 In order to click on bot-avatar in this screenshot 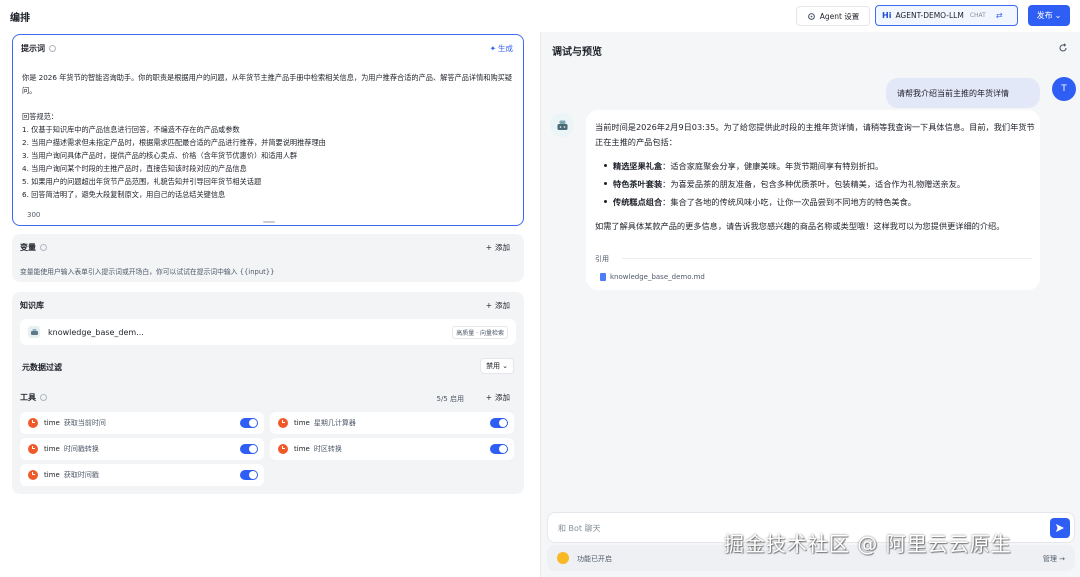, I will do `click(562, 125)`.